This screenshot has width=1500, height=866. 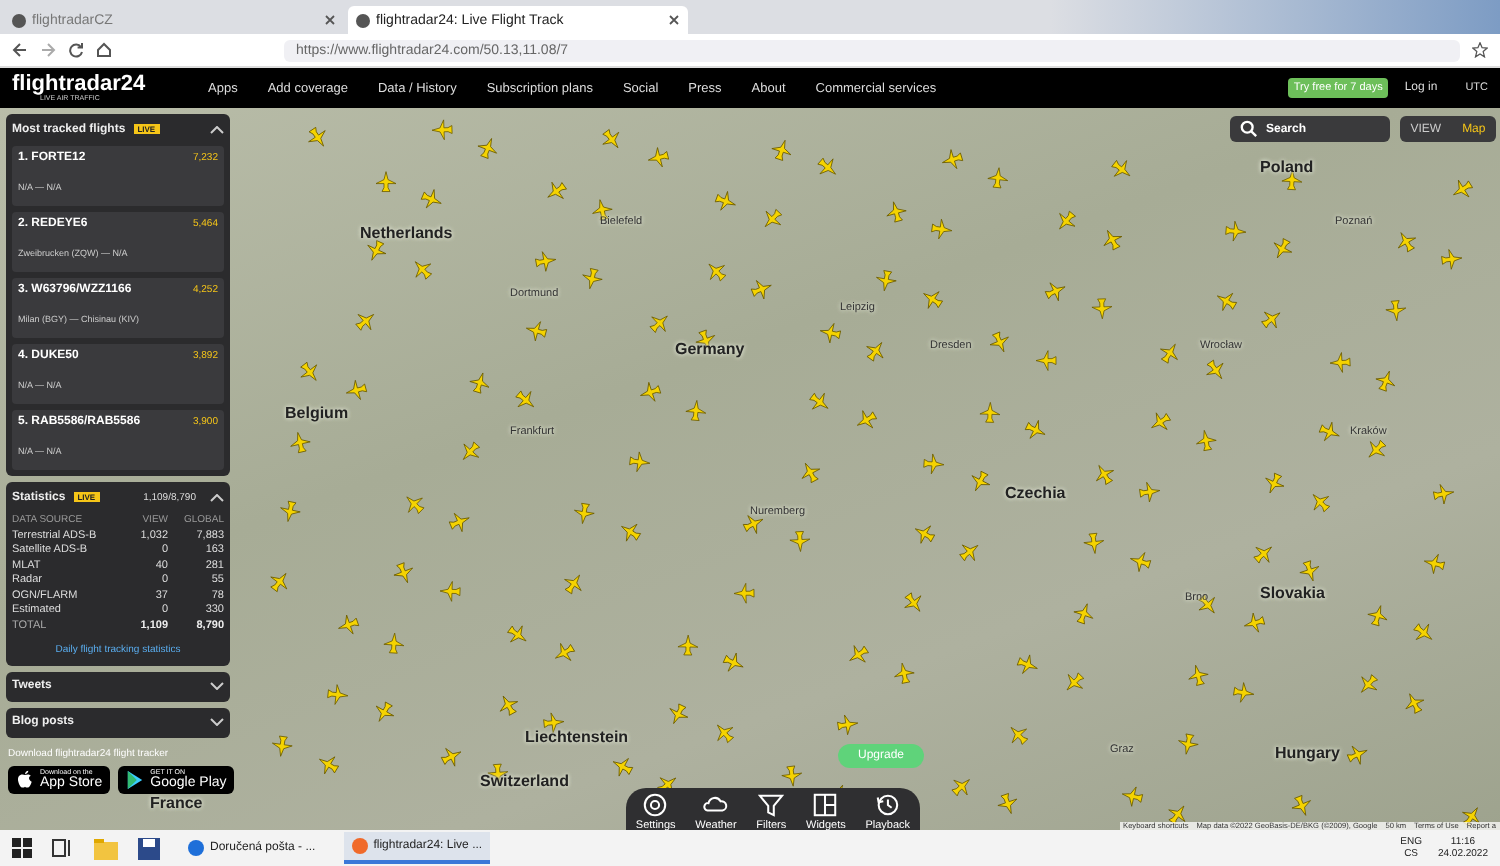 What do you see at coordinates (771, 804) in the screenshot?
I see `filter-icon` at bounding box center [771, 804].